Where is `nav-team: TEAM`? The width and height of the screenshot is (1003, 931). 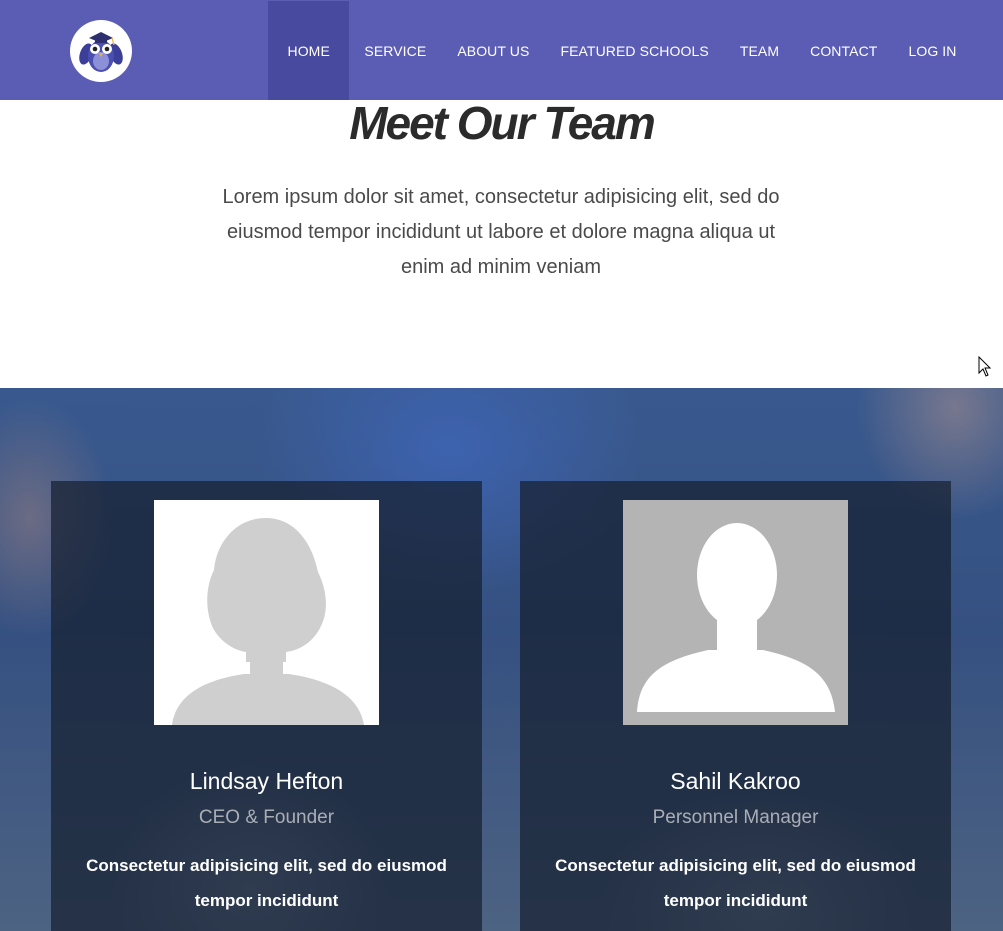 nav-team: TEAM is located at coordinates (759, 50).